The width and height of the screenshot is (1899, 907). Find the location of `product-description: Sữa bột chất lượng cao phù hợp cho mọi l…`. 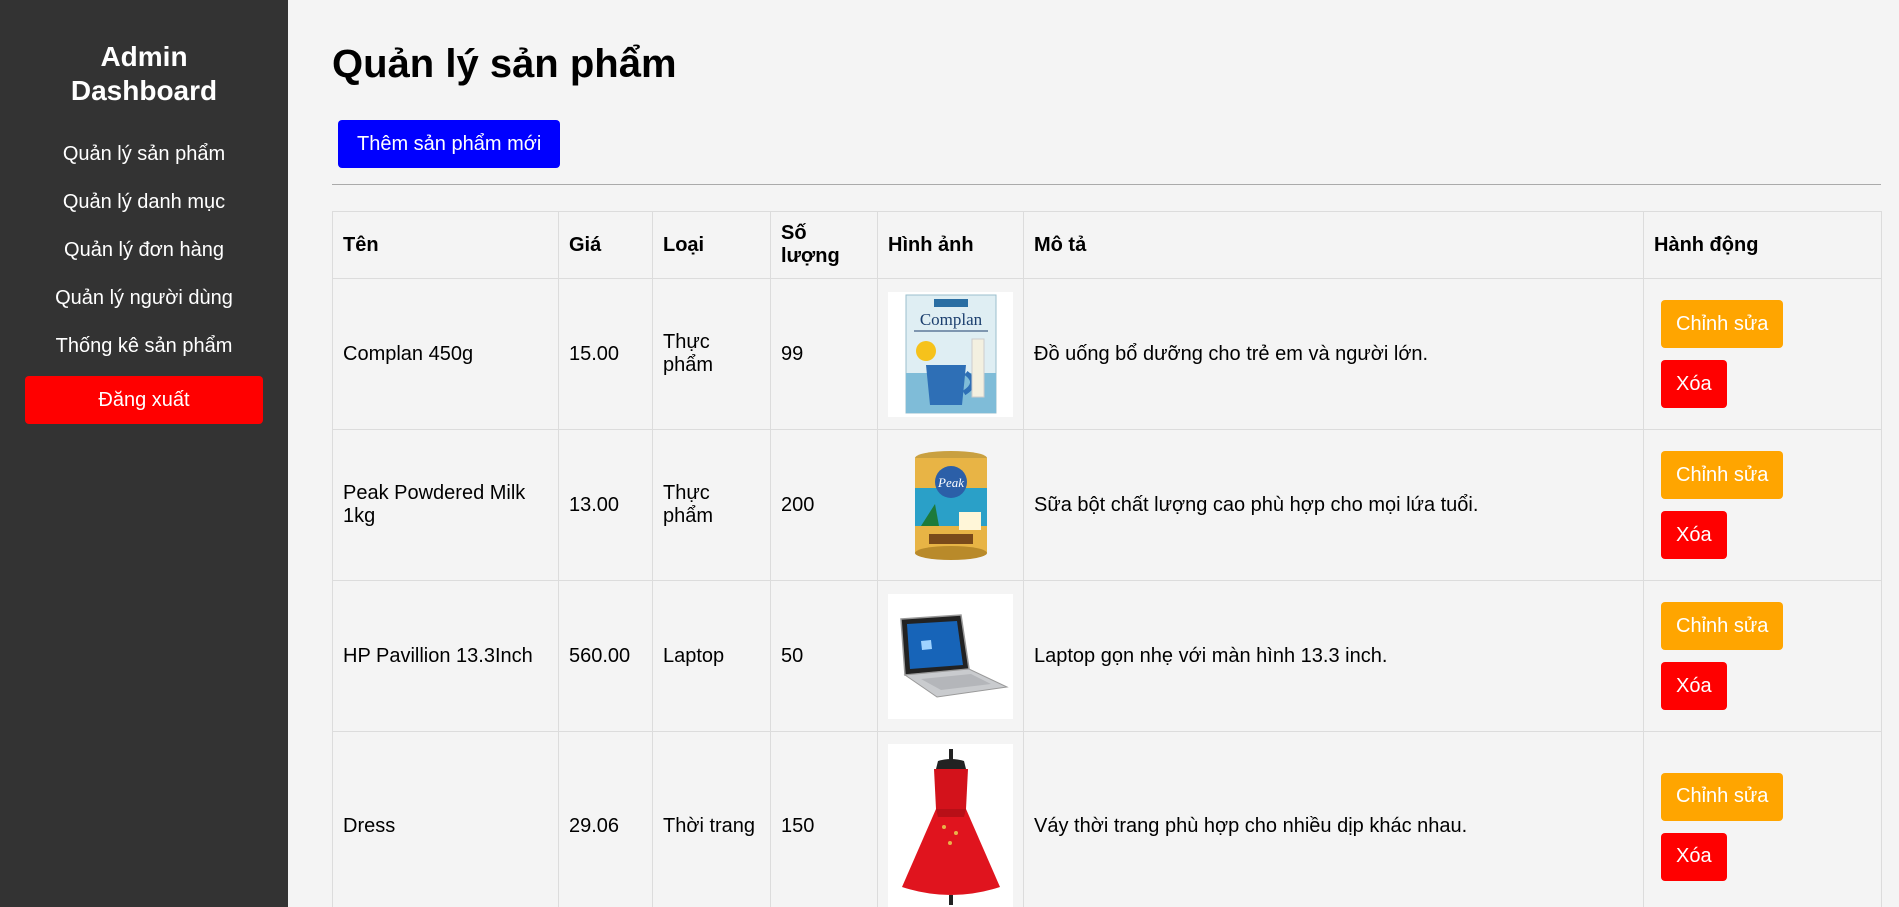

product-description: Sữa bột chất lượng cao phù hợp cho mọi l… is located at coordinates (1333, 505).